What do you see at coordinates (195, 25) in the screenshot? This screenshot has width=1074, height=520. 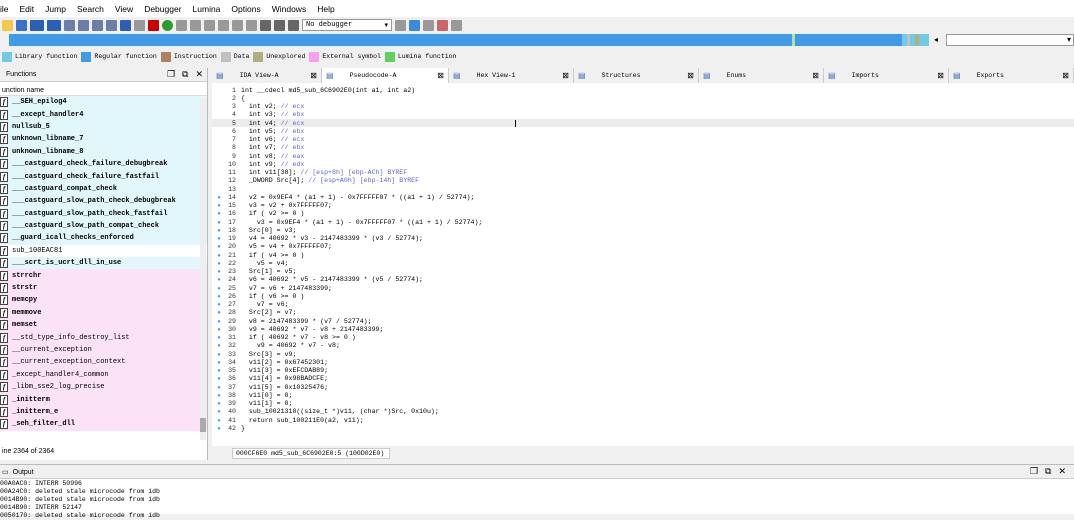 I see `graph-icon` at bounding box center [195, 25].